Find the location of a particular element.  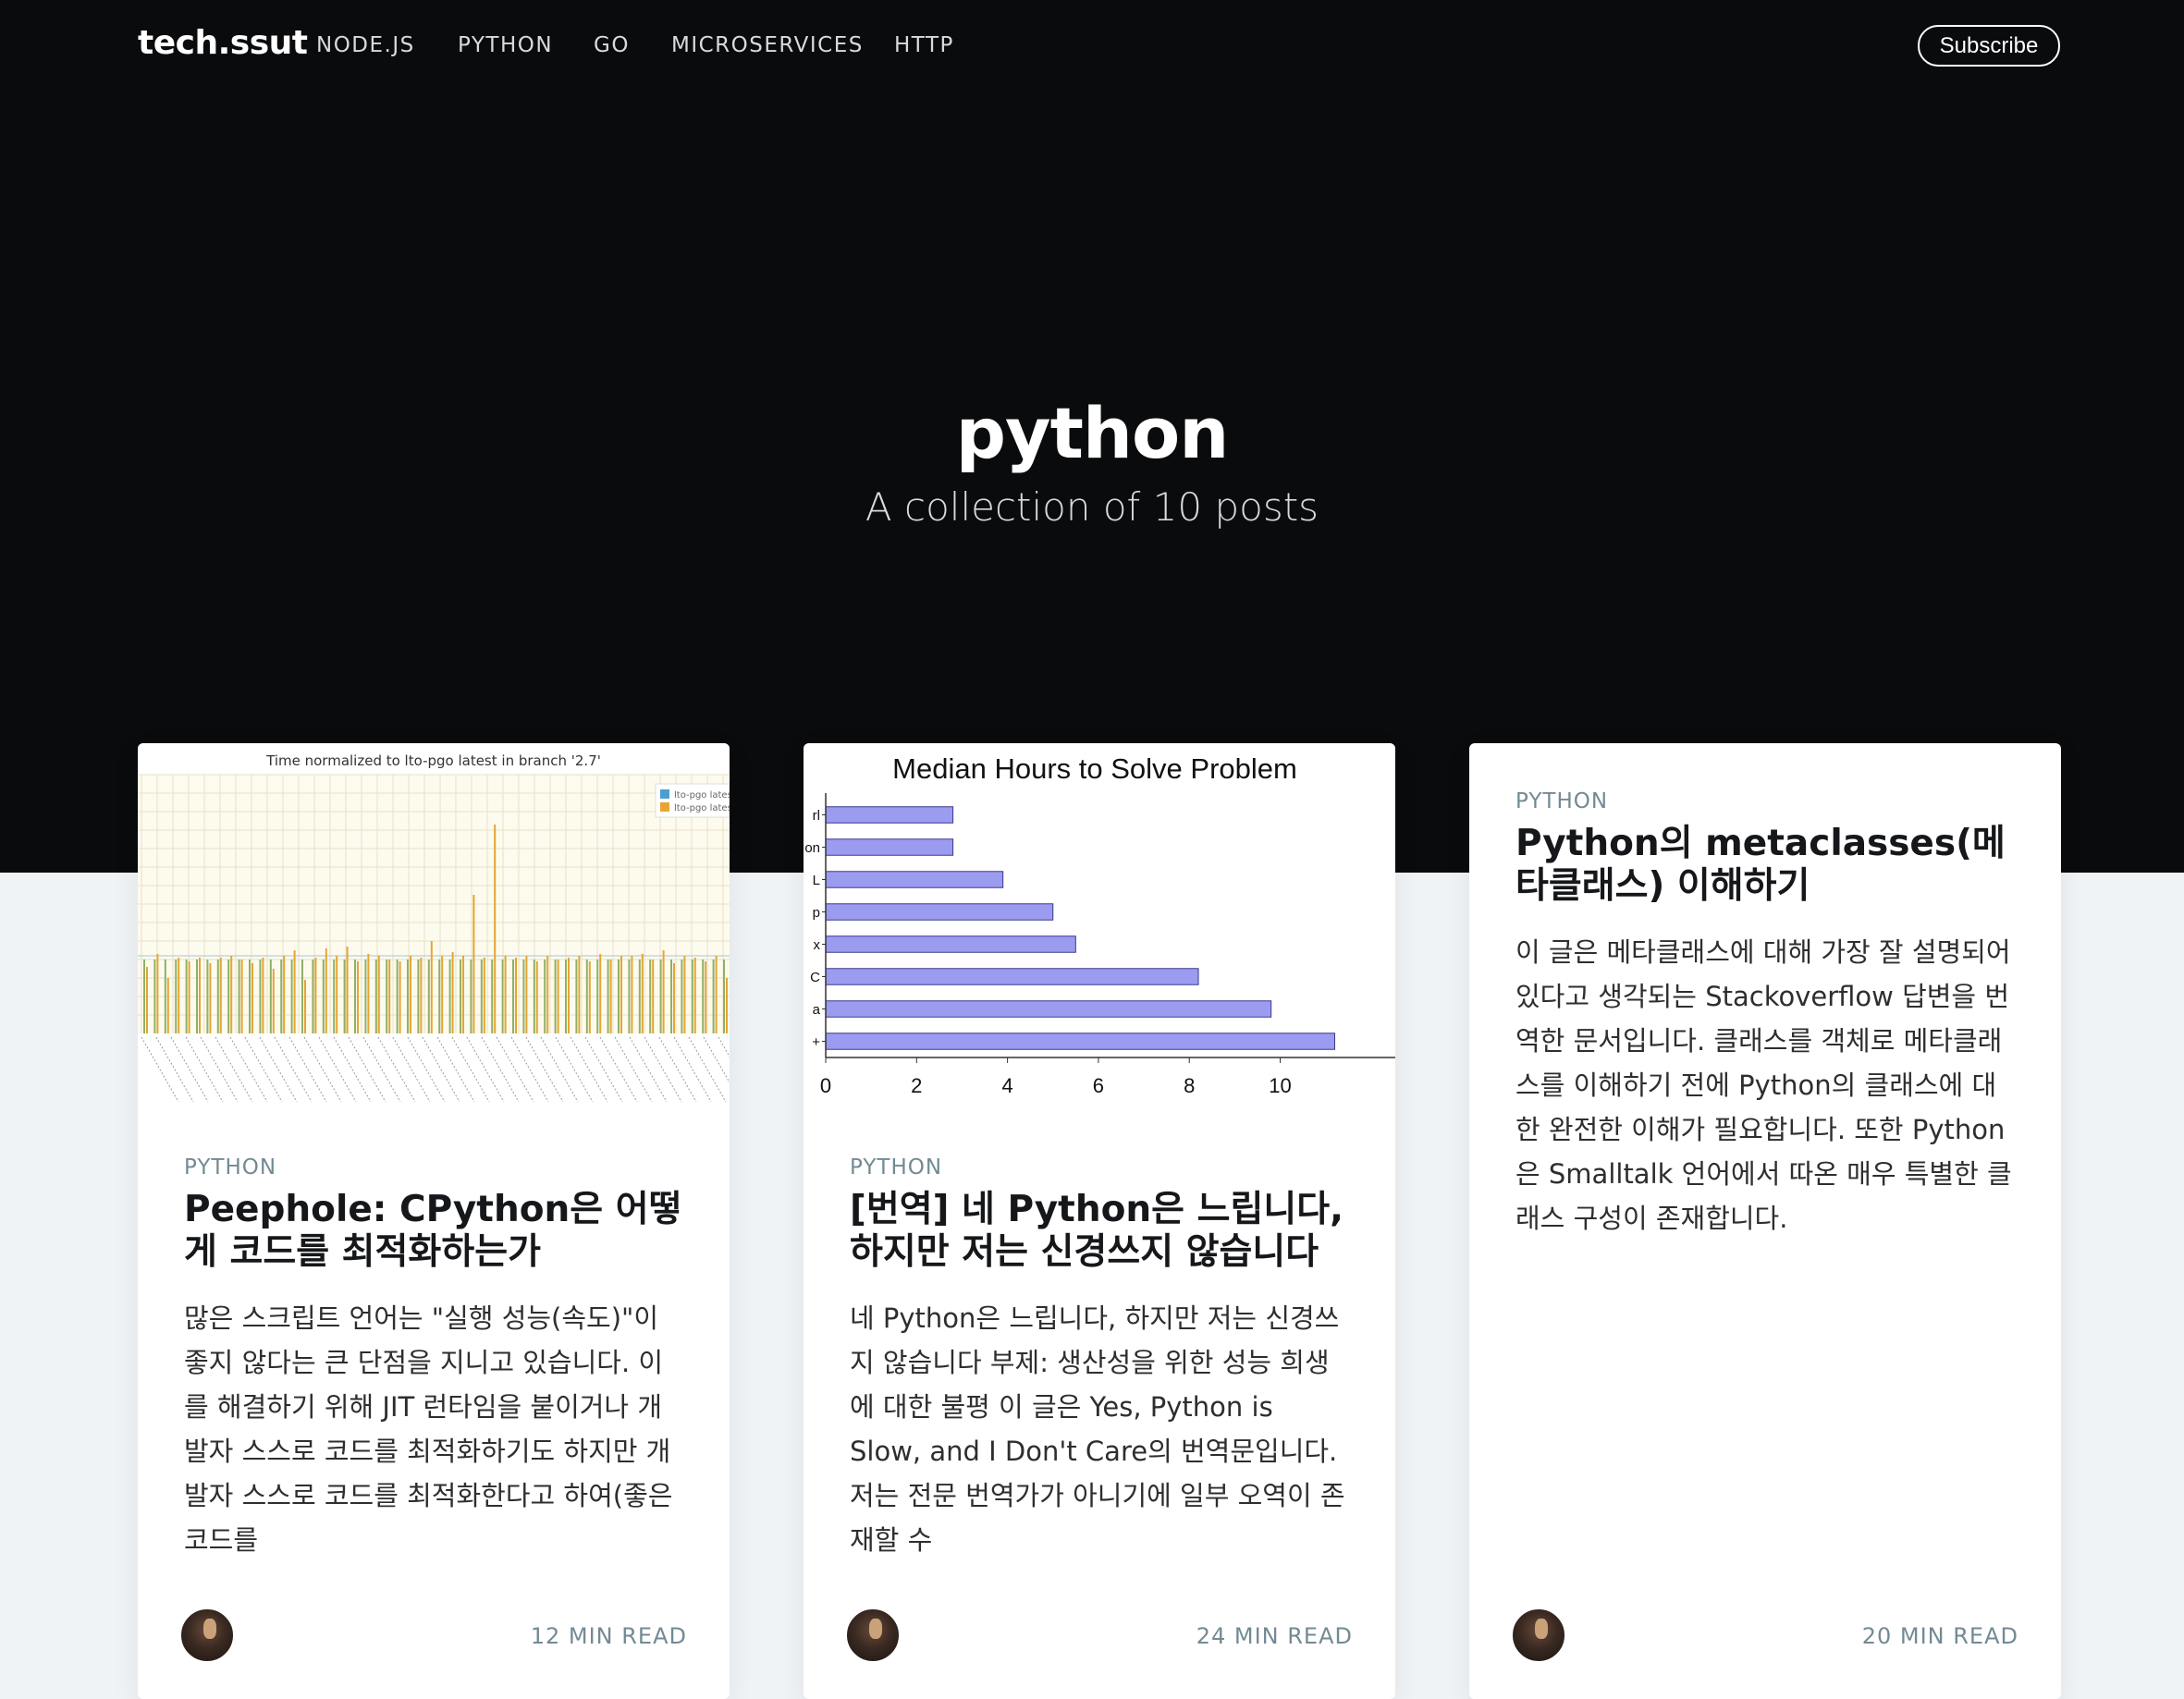

reading-time: 24 MIN READ is located at coordinates (1274, 1636).